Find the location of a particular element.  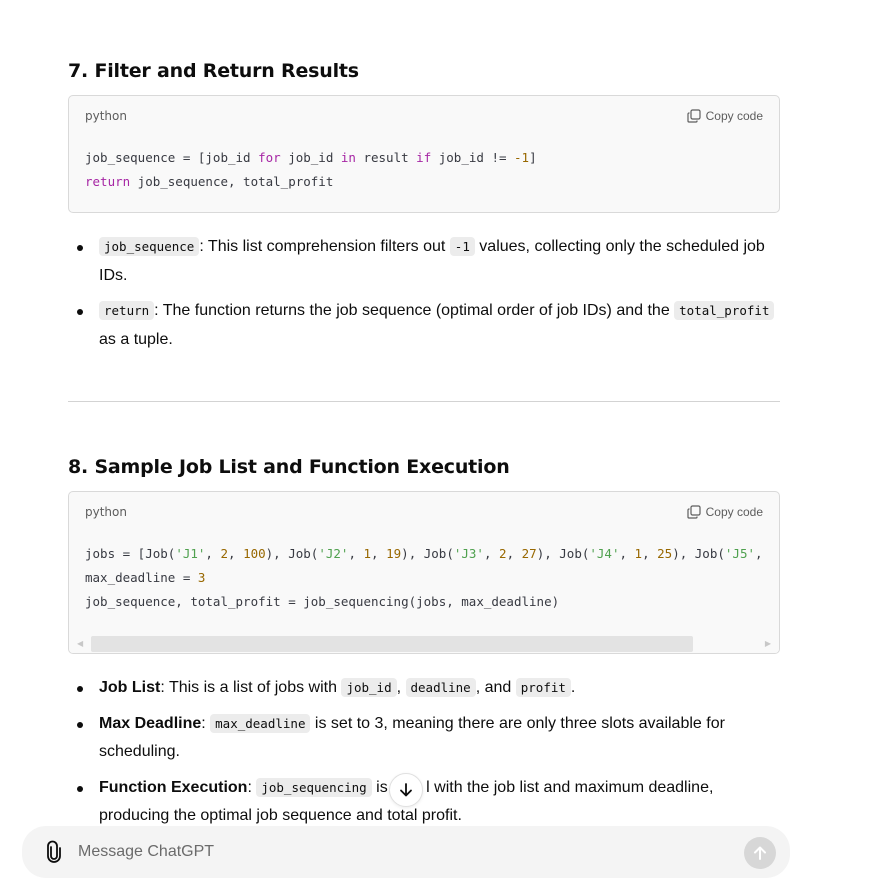

code-token: job_sequence = [job_id is located at coordinates (172, 157).